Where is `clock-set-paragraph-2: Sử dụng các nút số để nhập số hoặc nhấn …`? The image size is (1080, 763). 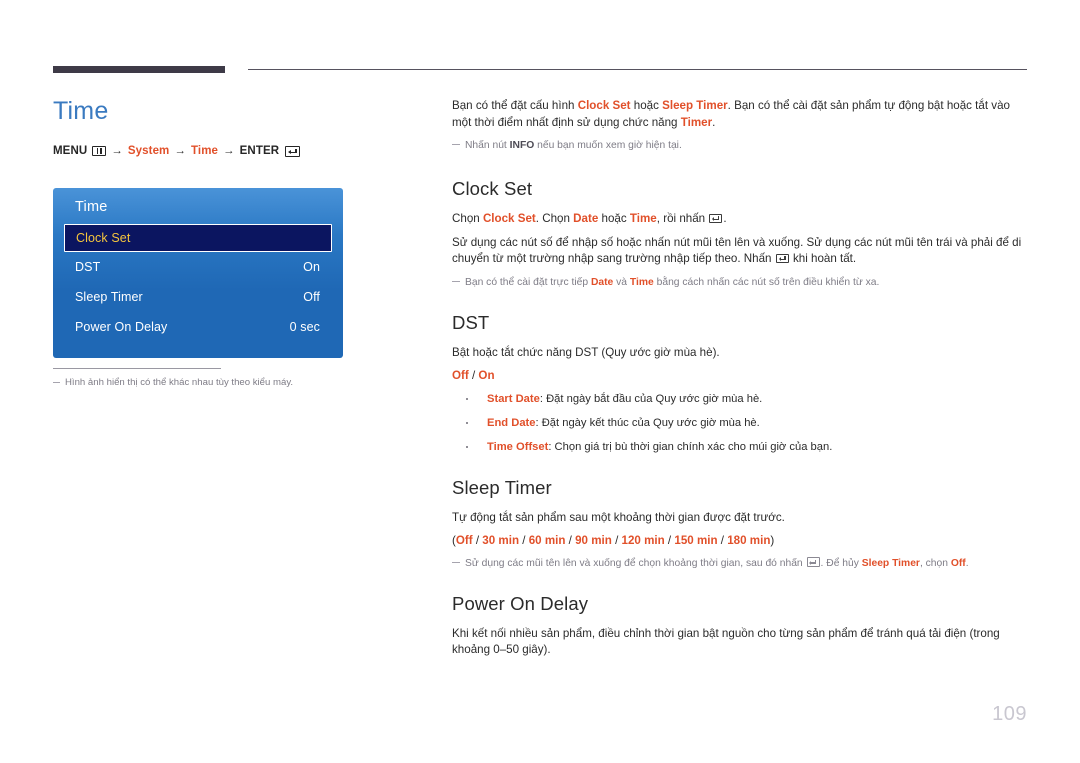
clock-set-paragraph-2: Sử dụng các nút số để nhập số hoặc nhấn … is located at coordinates (740, 251).